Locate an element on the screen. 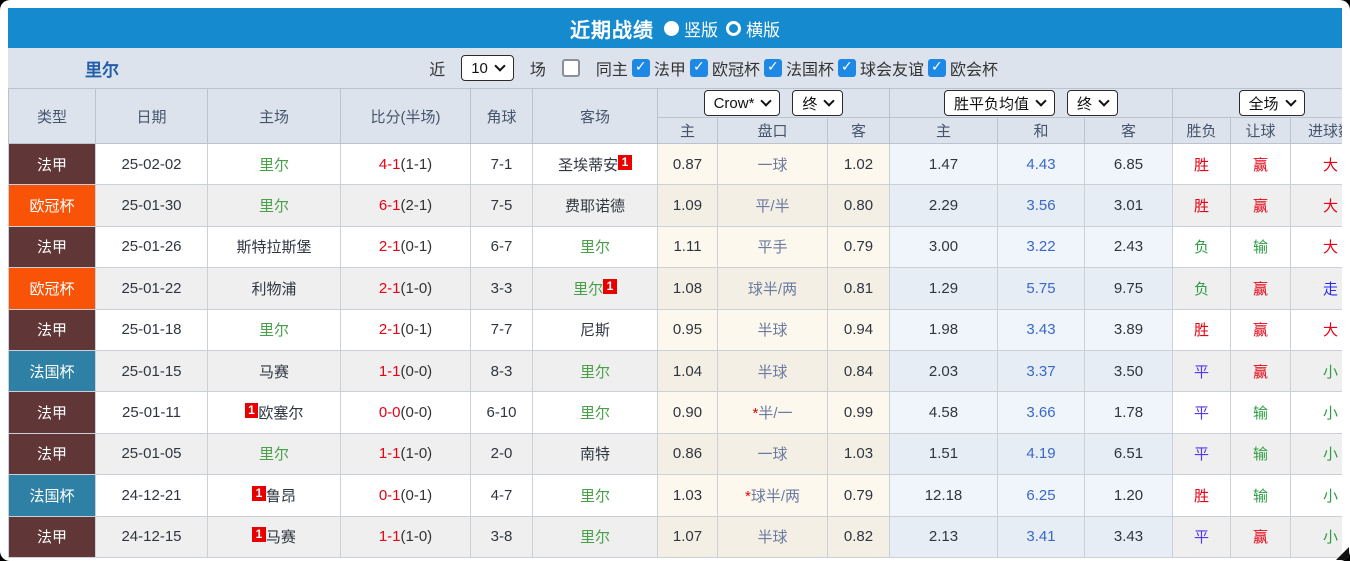 The height and width of the screenshot is (561, 1350). coupe-de-france-label: 法国杯 is located at coordinates (809, 70).